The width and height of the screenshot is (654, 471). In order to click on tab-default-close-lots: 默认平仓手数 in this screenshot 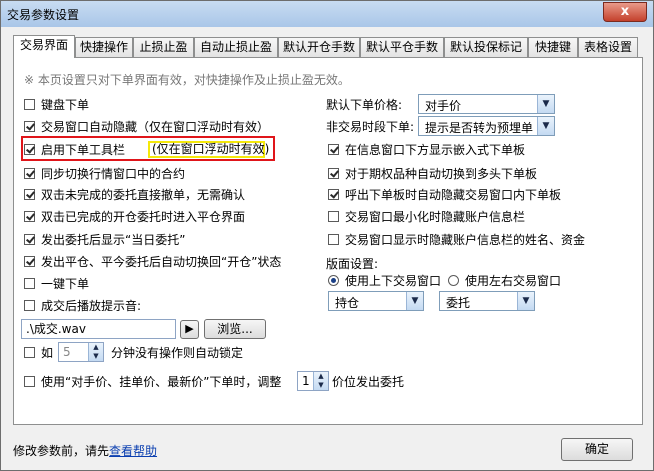, I will do `click(402, 47)`.